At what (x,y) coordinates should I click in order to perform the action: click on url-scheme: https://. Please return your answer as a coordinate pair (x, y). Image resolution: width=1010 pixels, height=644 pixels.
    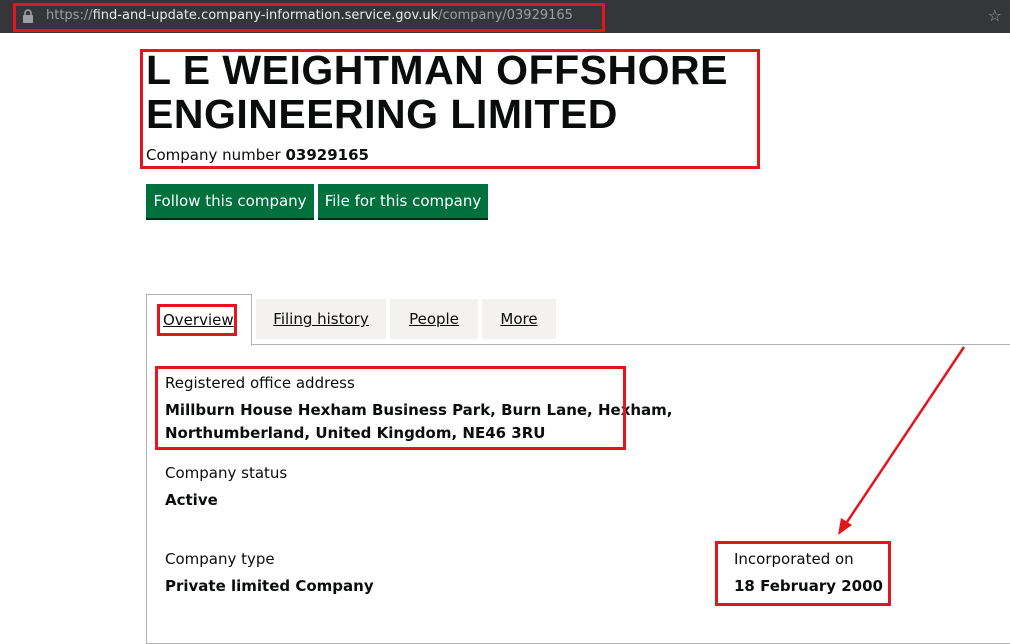
    Looking at the image, I should click on (69, 15).